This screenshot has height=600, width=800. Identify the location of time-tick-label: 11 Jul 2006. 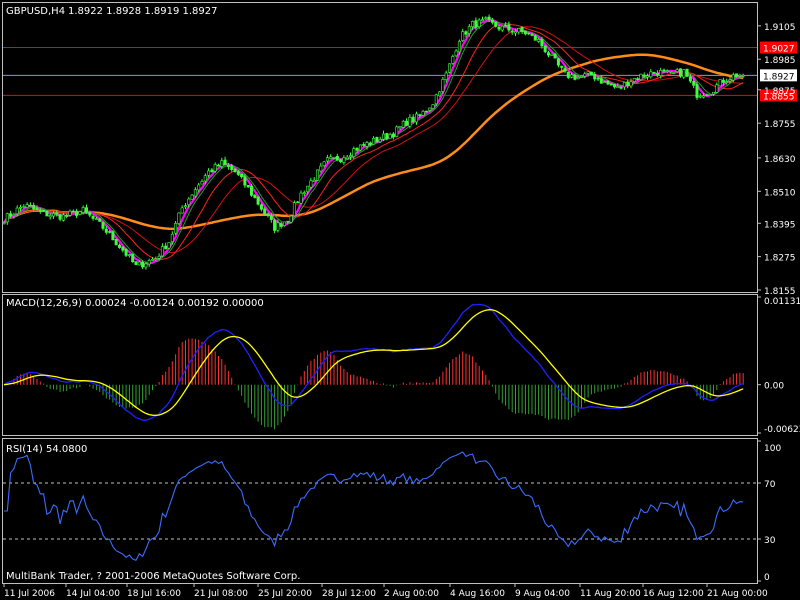
(29, 594).